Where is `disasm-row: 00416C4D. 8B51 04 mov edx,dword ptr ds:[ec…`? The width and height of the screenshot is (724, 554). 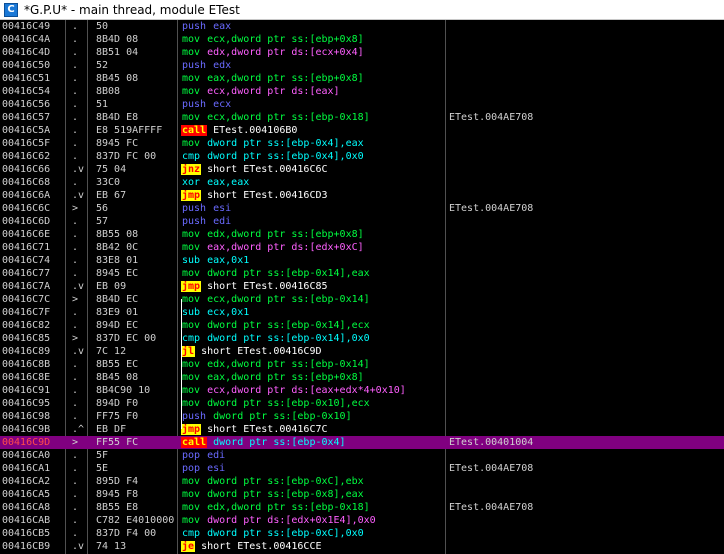 disasm-row: 00416C4D. 8B51 04 mov edx,dword ptr ds:[ec… is located at coordinates (362, 52).